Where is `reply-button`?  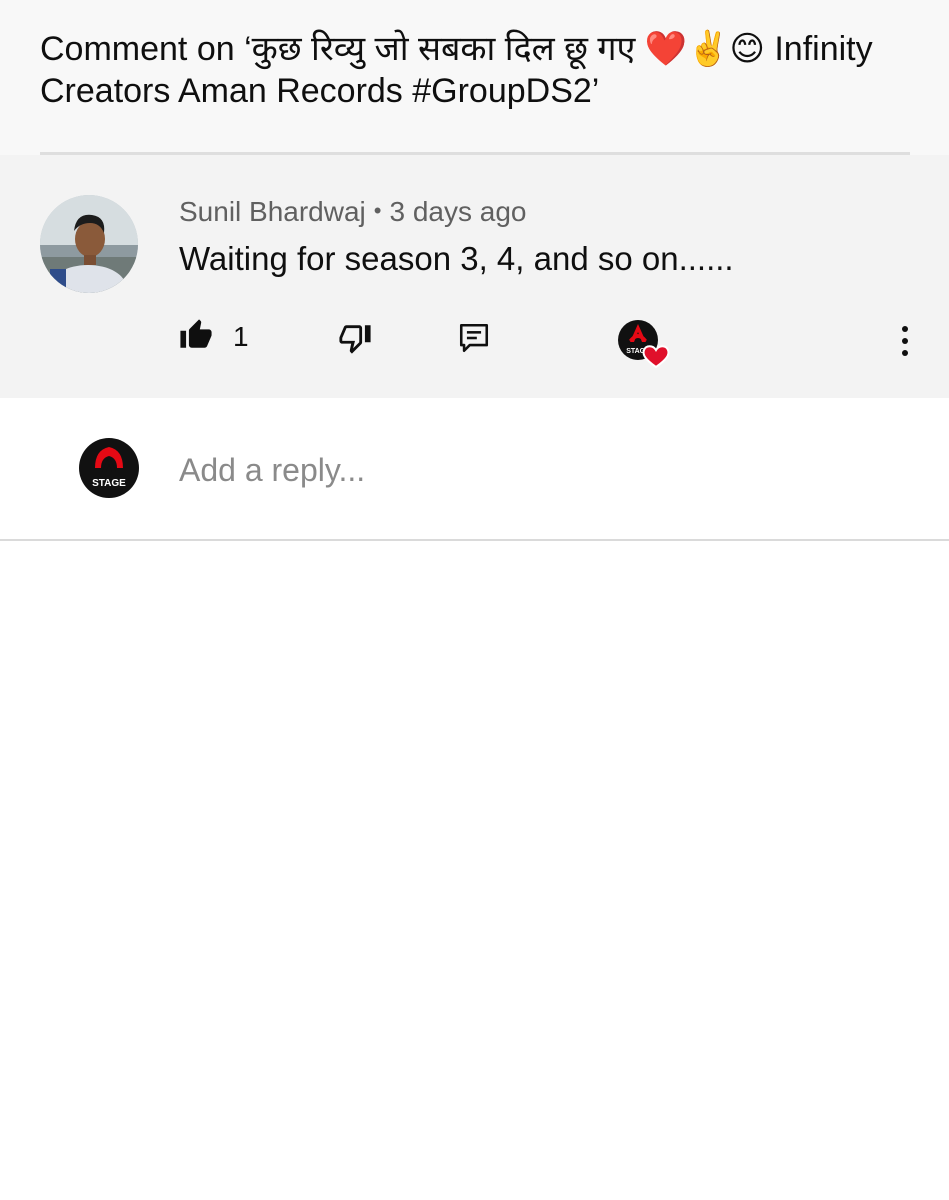 reply-button is located at coordinates (477, 341).